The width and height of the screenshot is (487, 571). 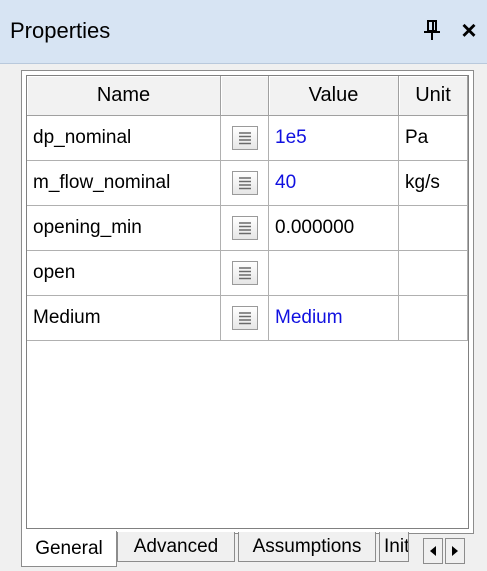 What do you see at coordinates (433, 96) in the screenshot?
I see `column-header-unit: Unit` at bounding box center [433, 96].